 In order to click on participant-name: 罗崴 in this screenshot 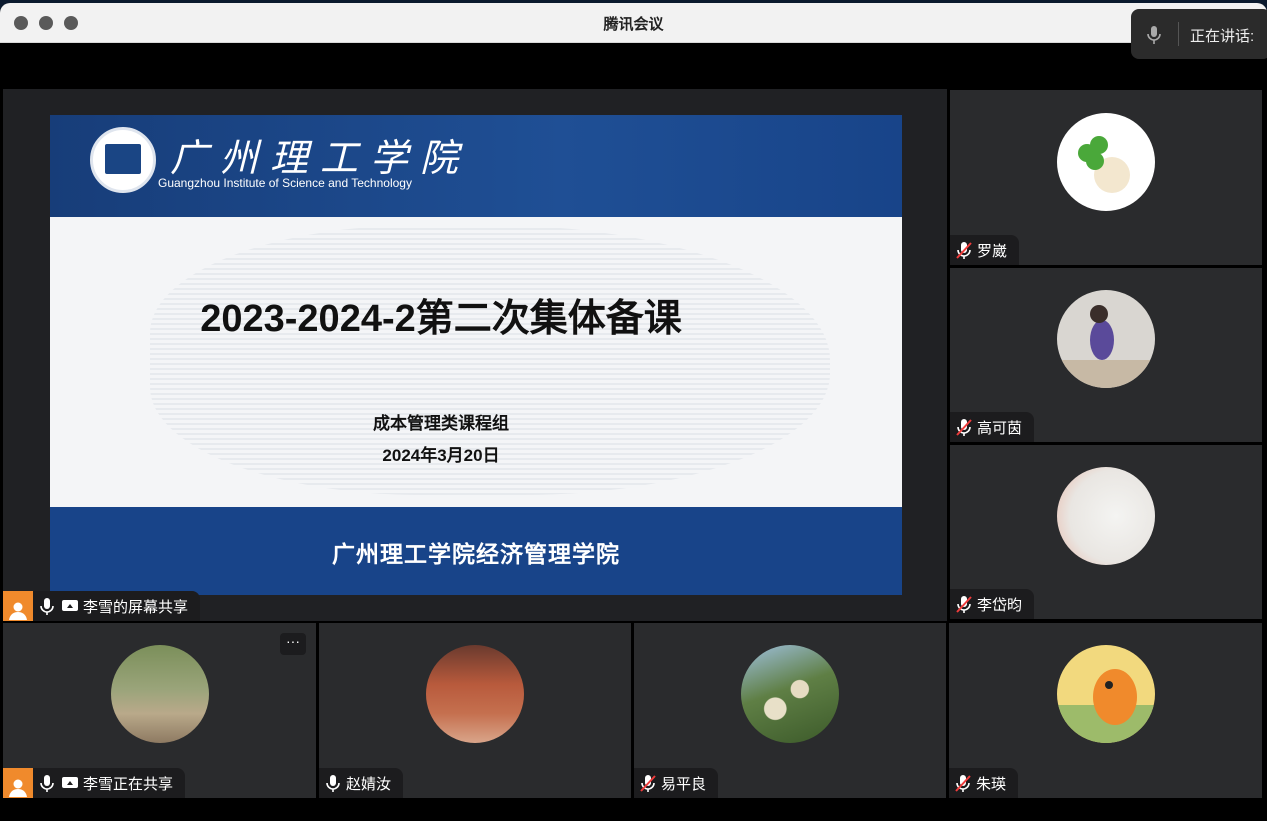, I will do `click(992, 251)`.